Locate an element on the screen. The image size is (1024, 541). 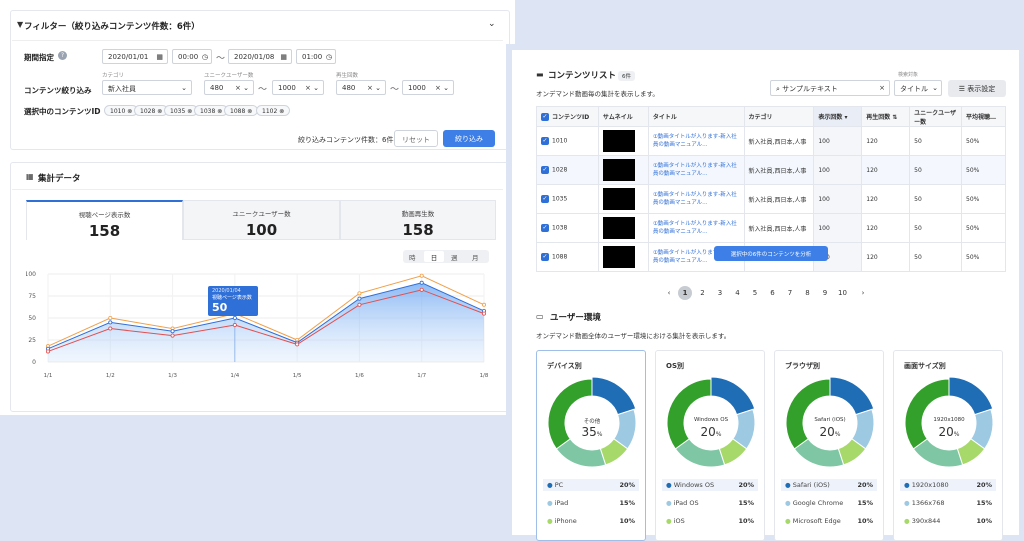
unit-week: 週 is located at coordinates (454, 257).